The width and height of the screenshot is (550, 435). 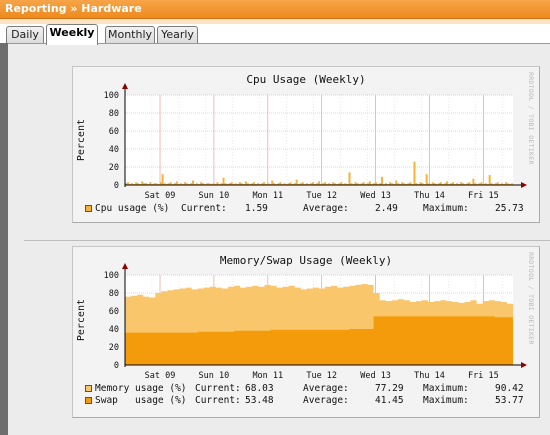 I want to click on legend-current-value: 1.59, so click(x=256, y=208).